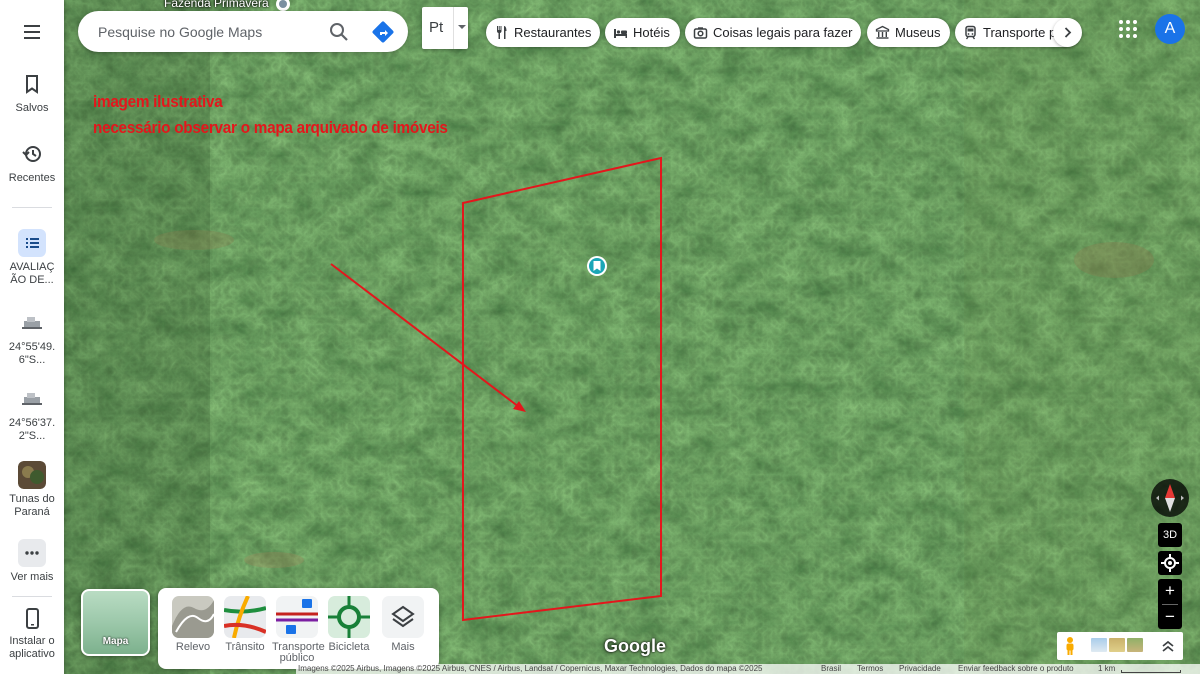 This screenshot has width=1200, height=674. Describe the element at coordinates (383, 32) in the screenshot. I see `directions-icon` at that location.